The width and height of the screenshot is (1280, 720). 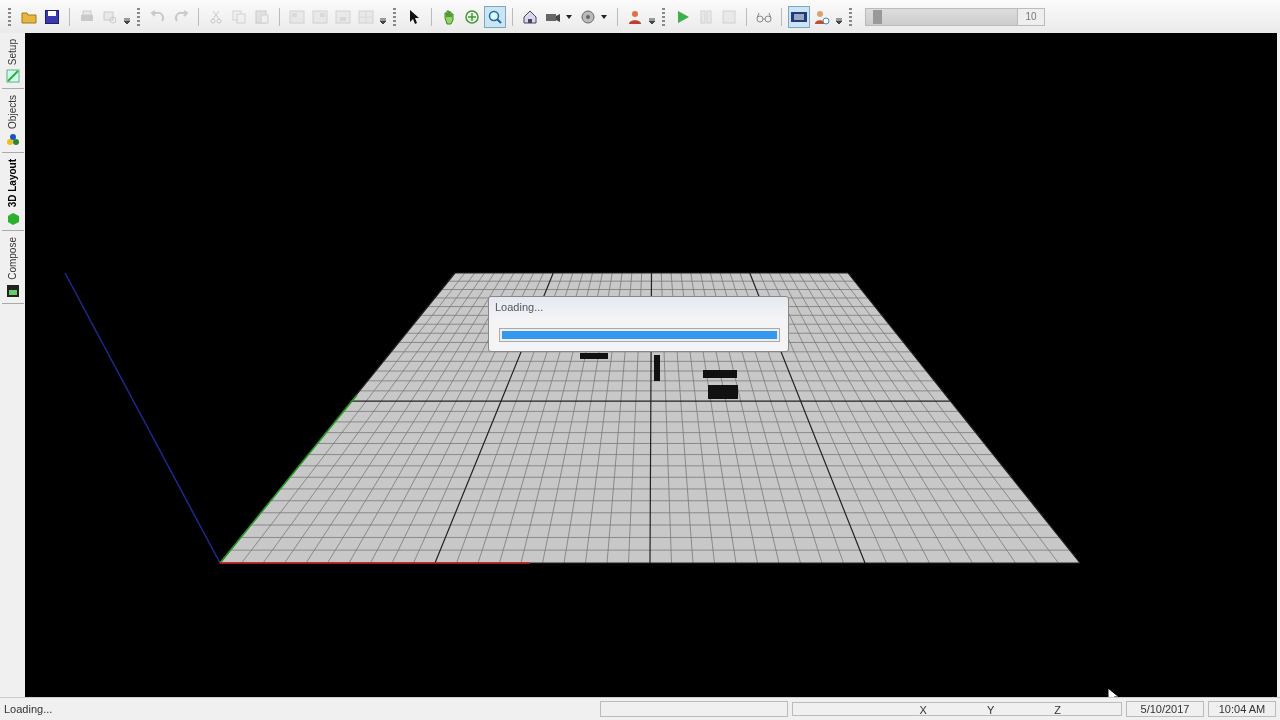 I want to click on axis-label: Y, so click(x=990, y=709).